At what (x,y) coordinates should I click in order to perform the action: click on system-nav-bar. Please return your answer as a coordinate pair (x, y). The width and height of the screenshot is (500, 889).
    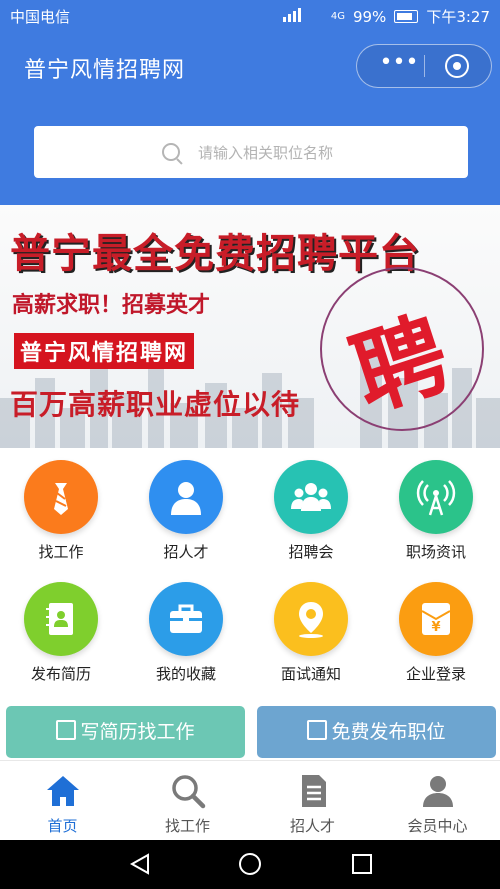
    Looking at the image, I should click on (250, 864).